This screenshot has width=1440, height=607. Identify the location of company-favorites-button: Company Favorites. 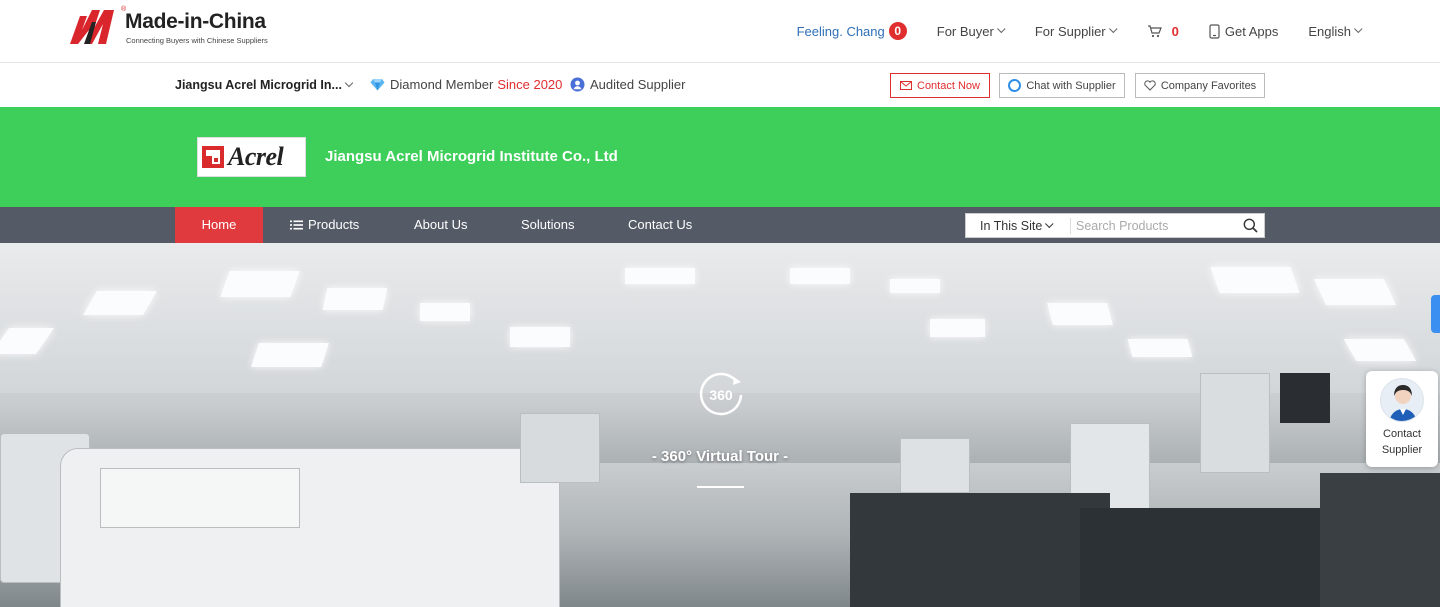
(1200, 85).